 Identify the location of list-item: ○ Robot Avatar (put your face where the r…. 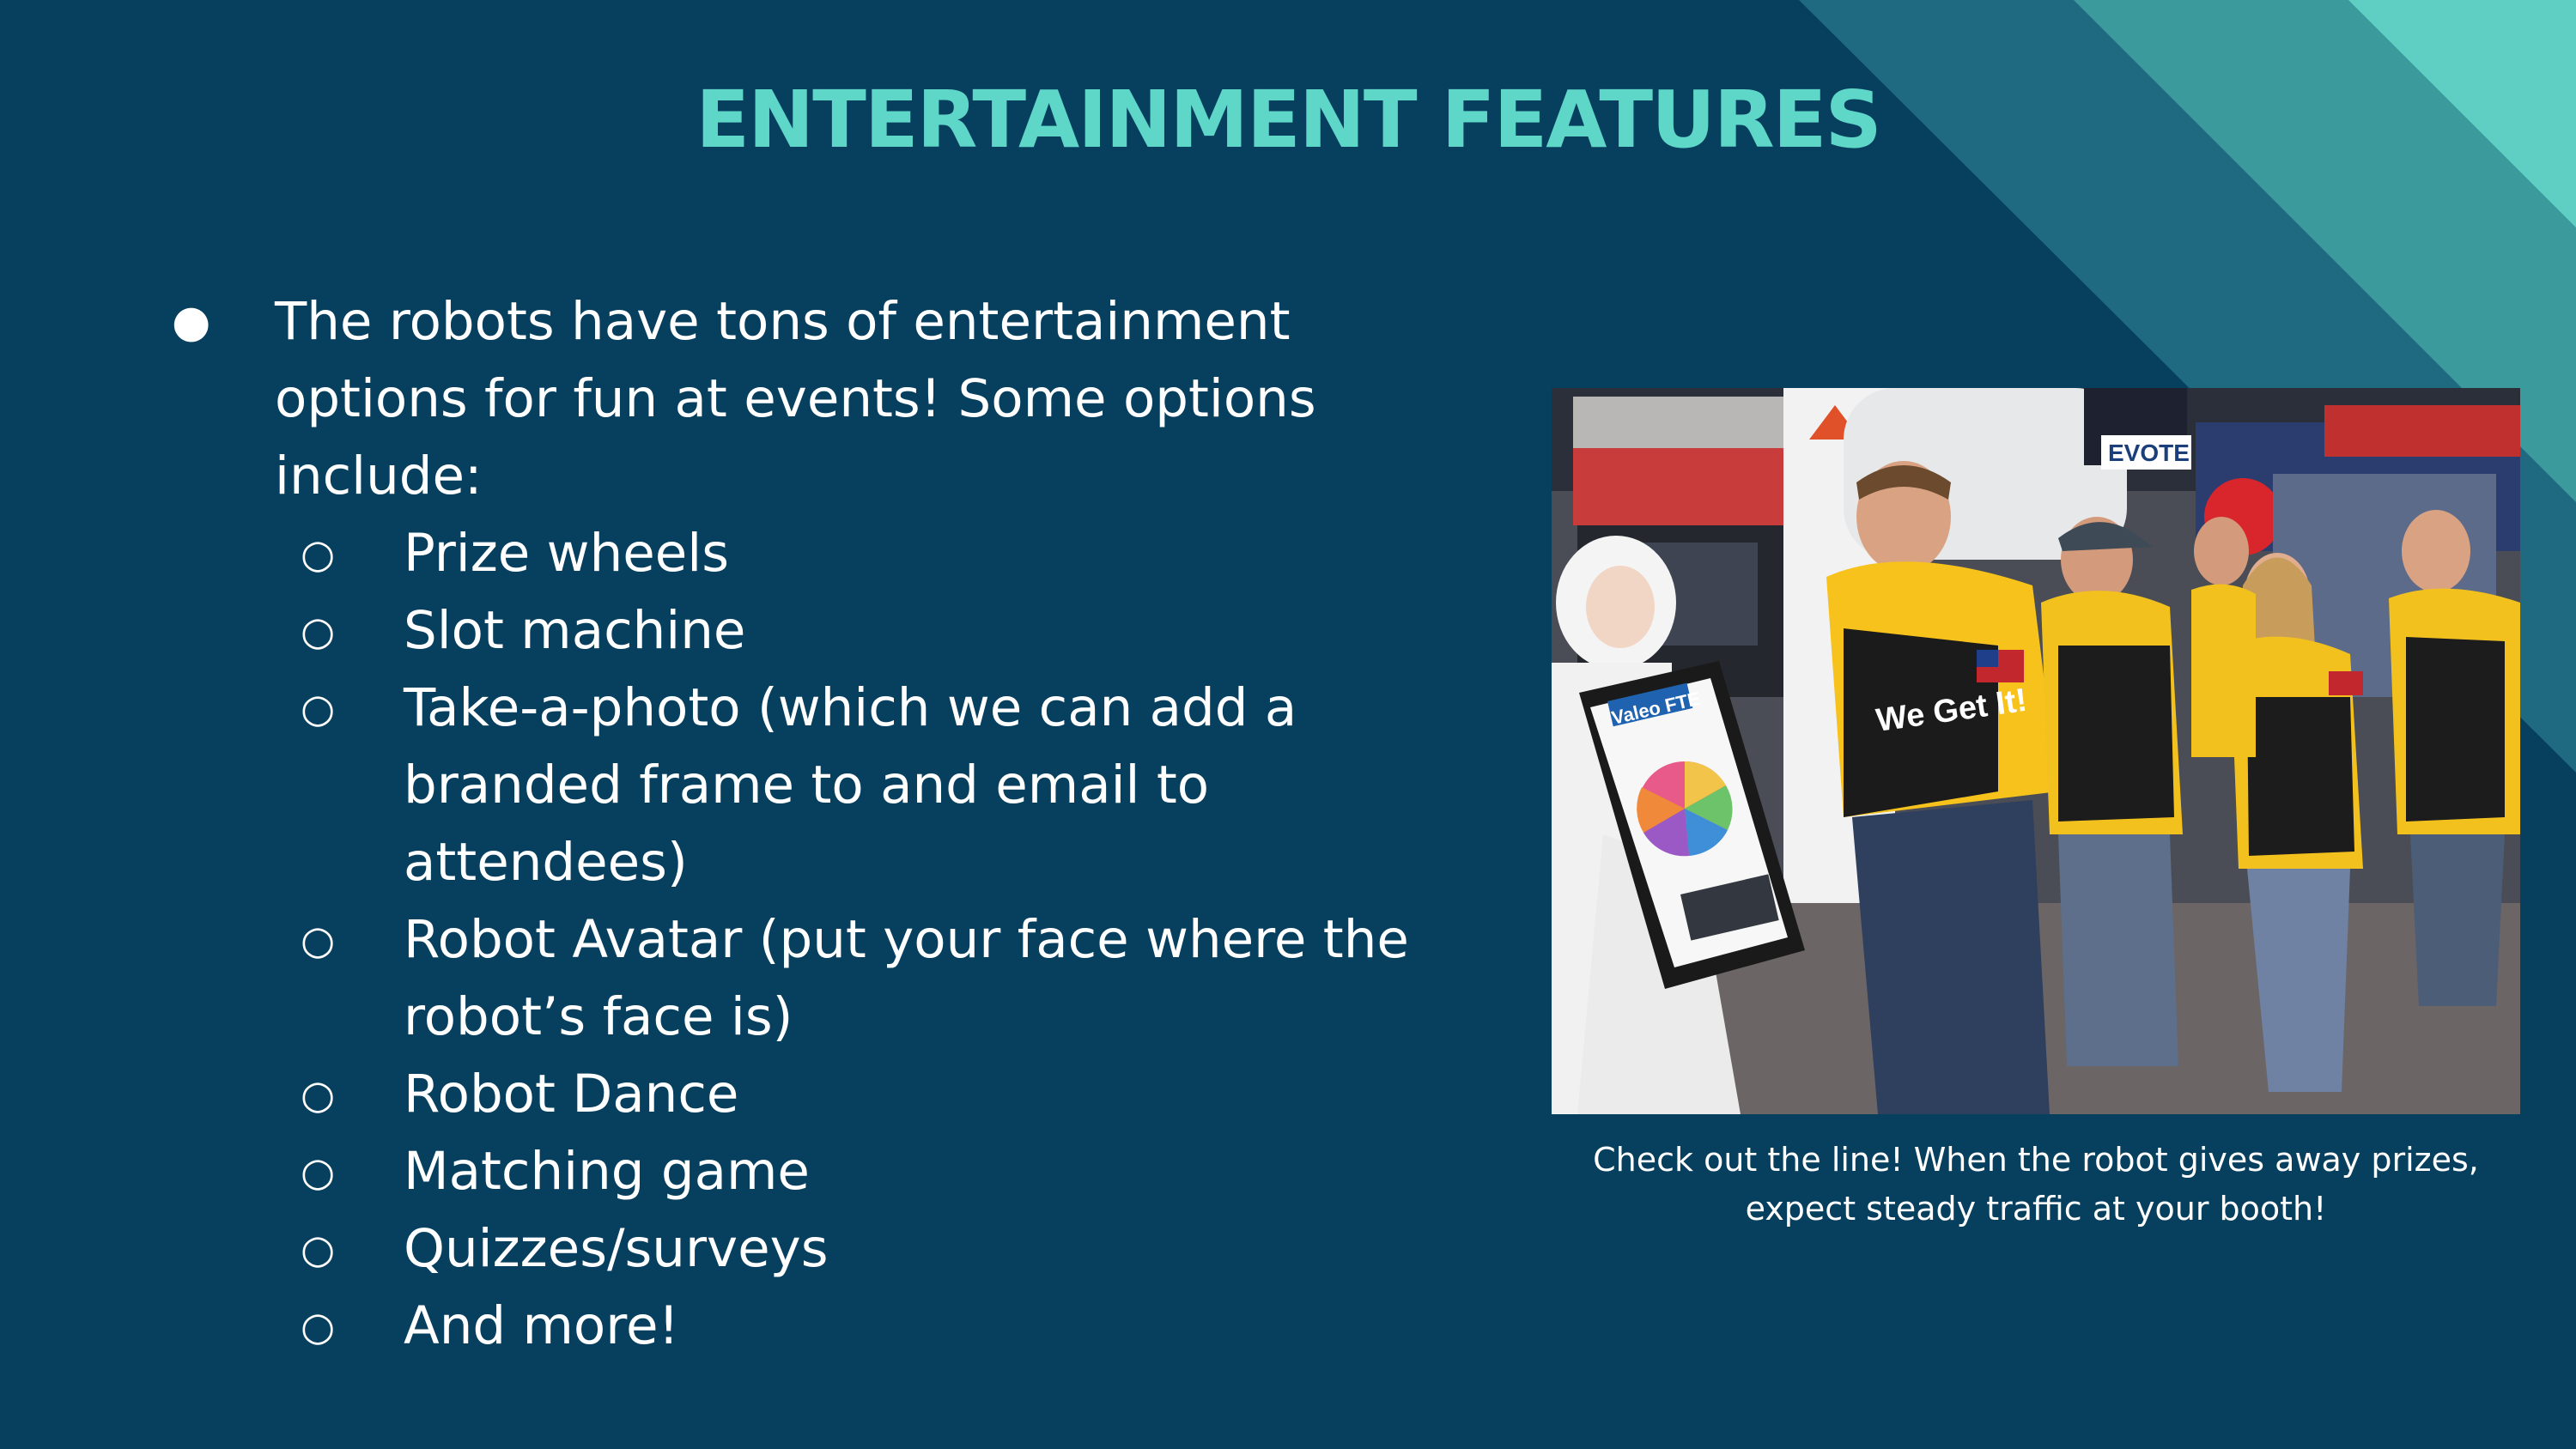
(807, 978).